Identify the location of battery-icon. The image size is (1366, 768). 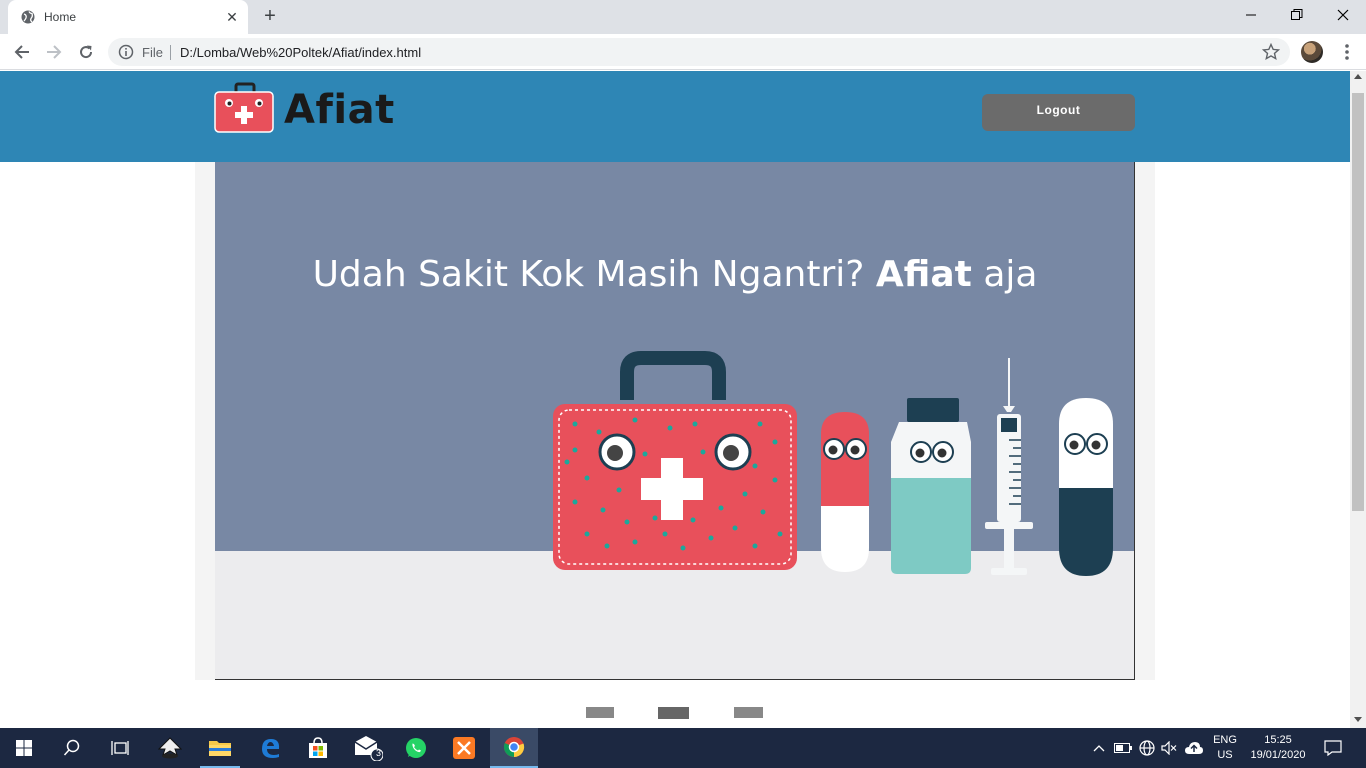
(1123, 748).